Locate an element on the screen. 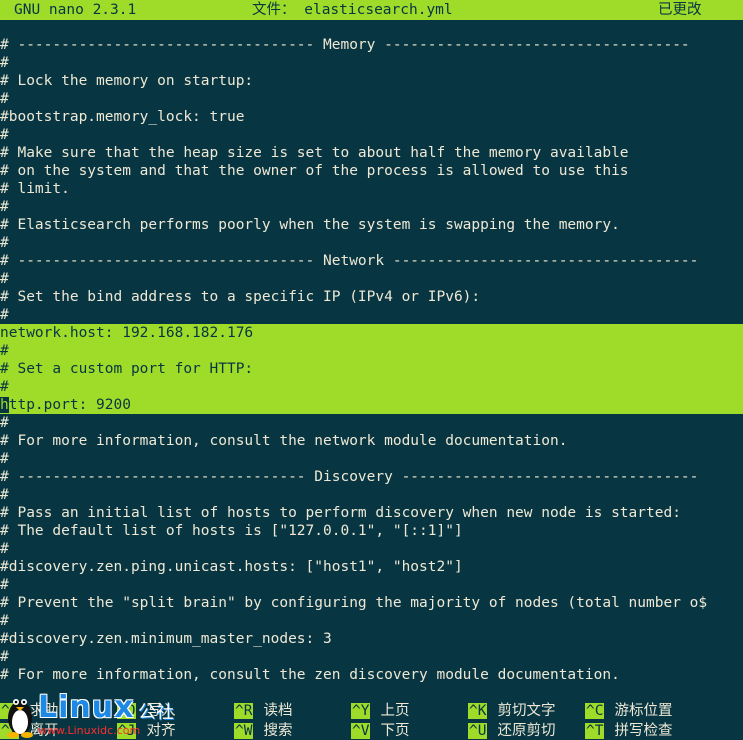 The width and height of the screenshot is (743, 740). watermark-logo-text: Linux is located at coordinates (86, 707).